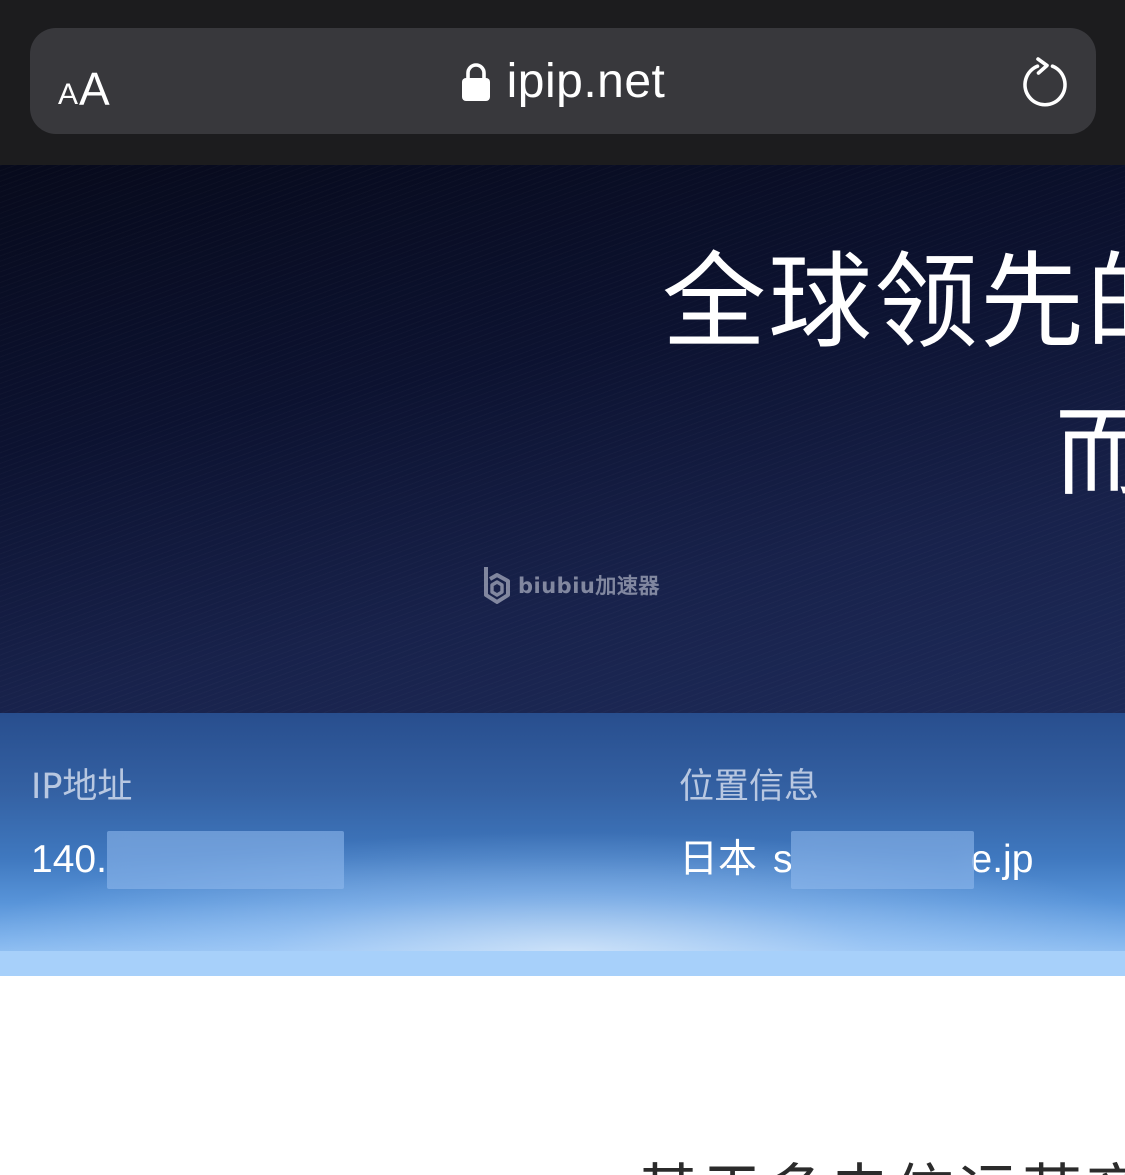 The height and width of the screenshot is (1175, 1125). Describe the element at coordinates (68, 94) in the screenshot. I see `text-size-small-glyph: A` at that location.